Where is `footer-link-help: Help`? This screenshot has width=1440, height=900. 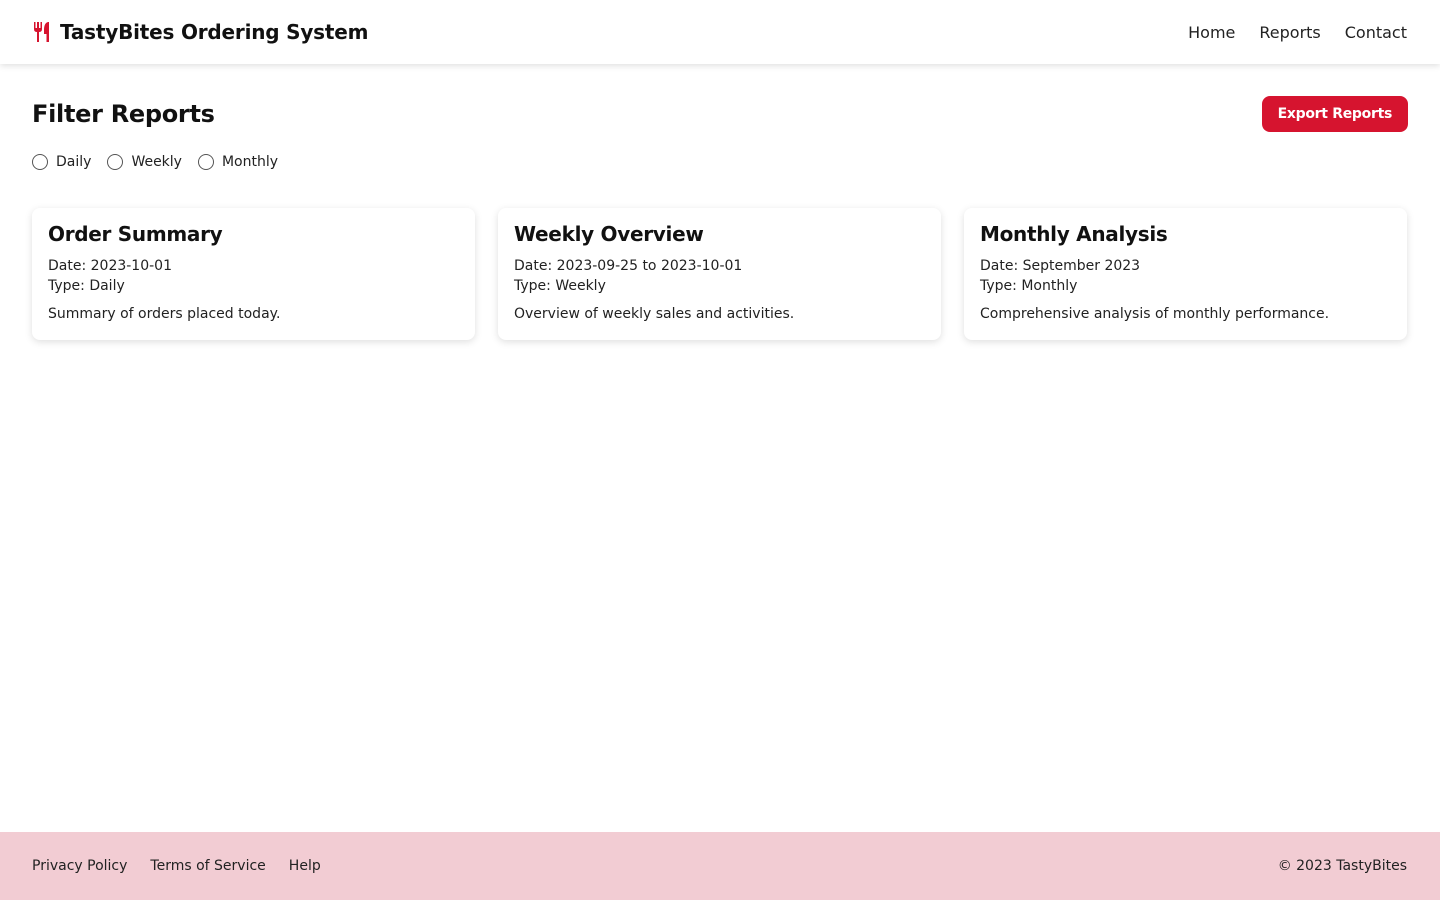
footer-link-help: Help is located at coordinates (305, 866).